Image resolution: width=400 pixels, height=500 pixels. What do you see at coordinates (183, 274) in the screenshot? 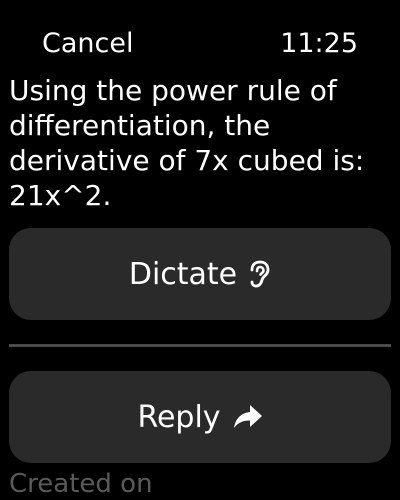
I see `dictate-label: Dictate` at bounding box center [183, 274].